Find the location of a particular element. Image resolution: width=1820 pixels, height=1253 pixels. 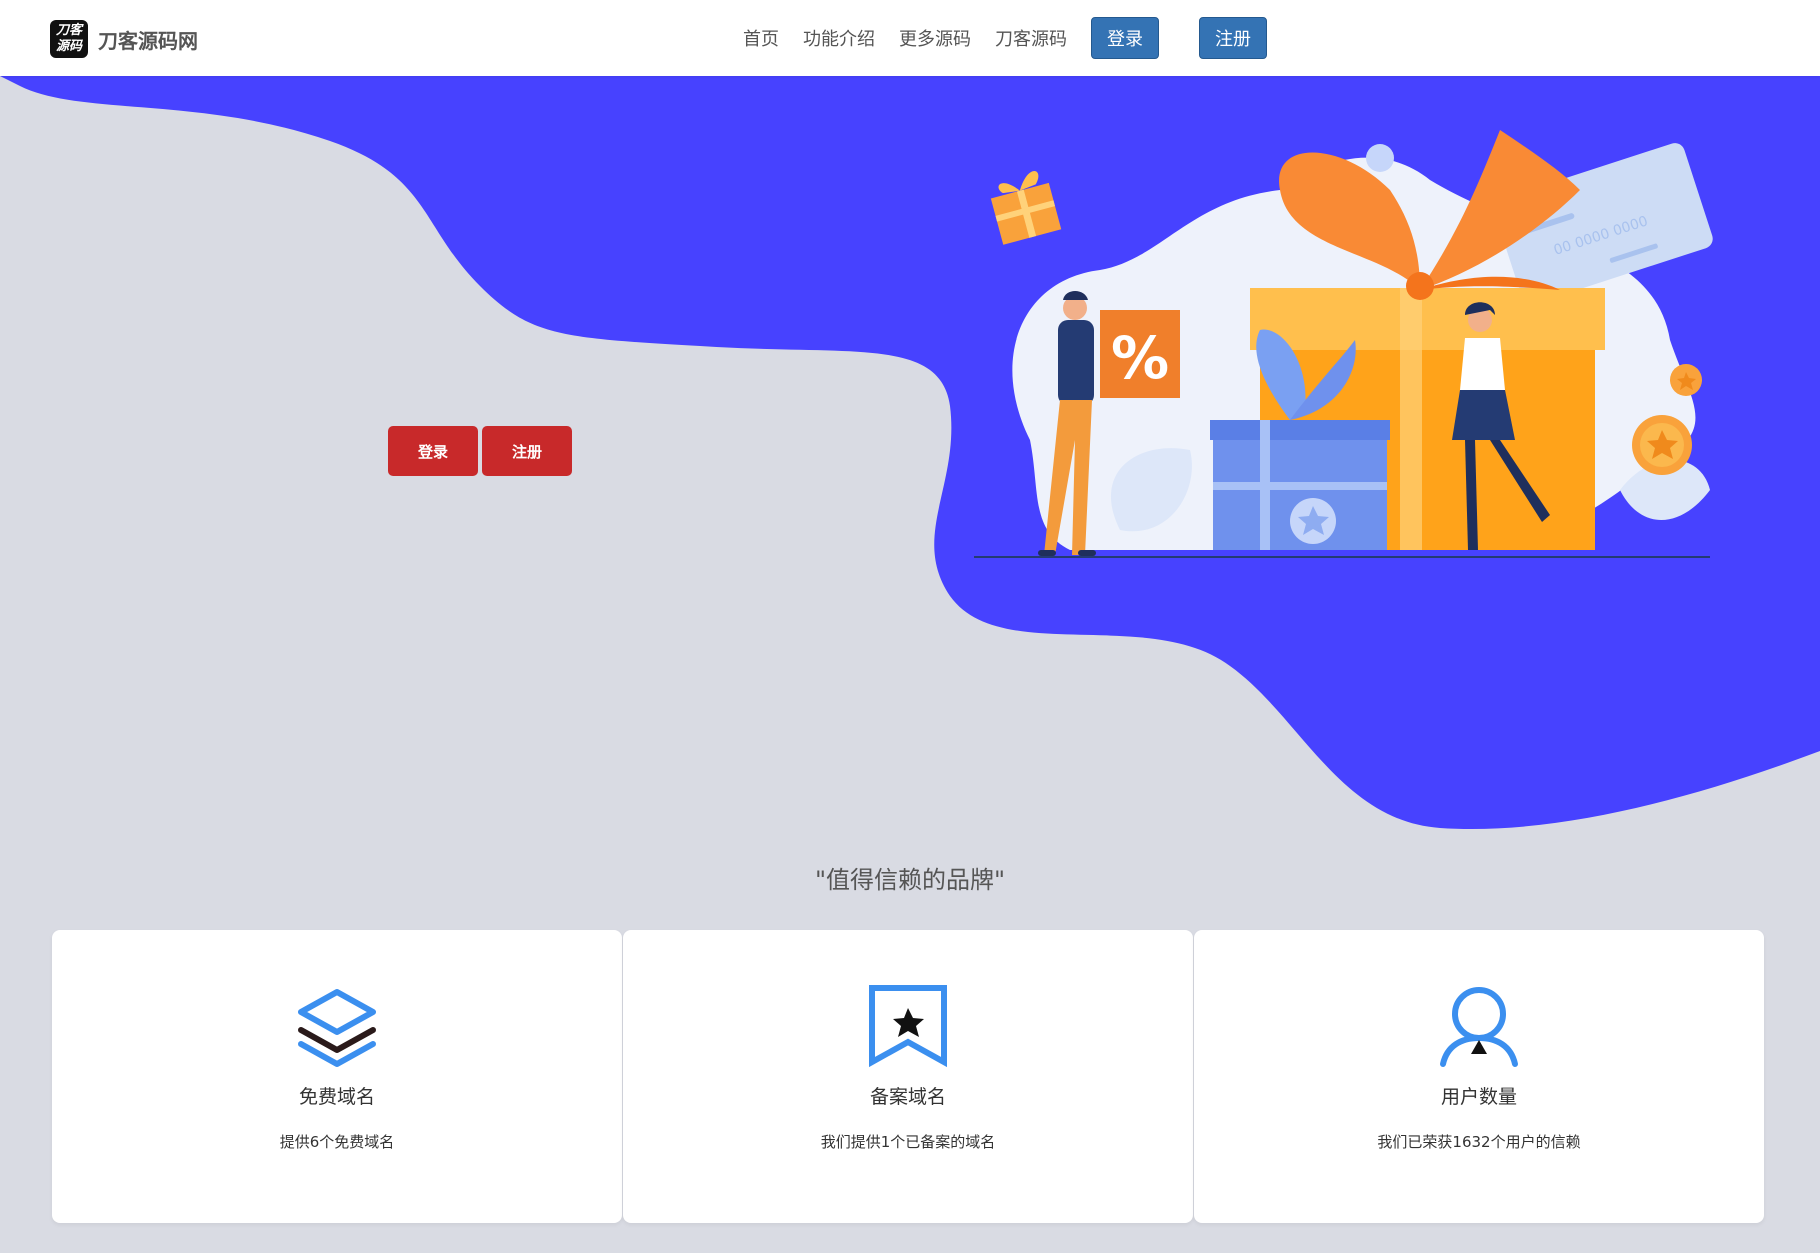

nav-link-home: 首页 is located at coordinates (761, 38).